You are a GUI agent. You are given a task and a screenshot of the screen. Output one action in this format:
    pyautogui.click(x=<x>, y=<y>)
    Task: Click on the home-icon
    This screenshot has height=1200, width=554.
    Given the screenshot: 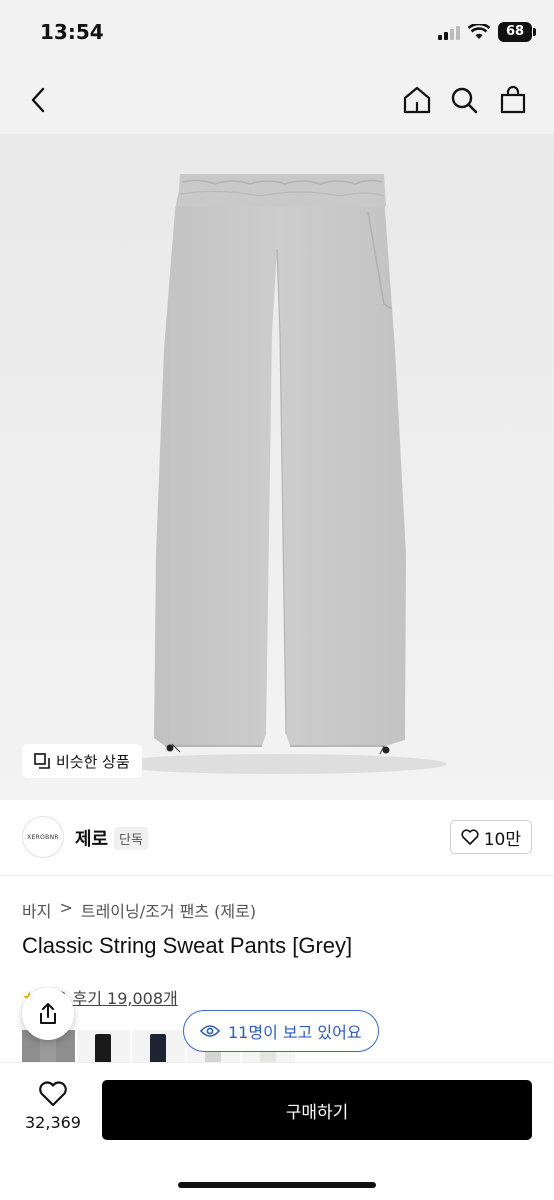 What is the action you would take?
    pyautogui.click(x=417, y=100)
    